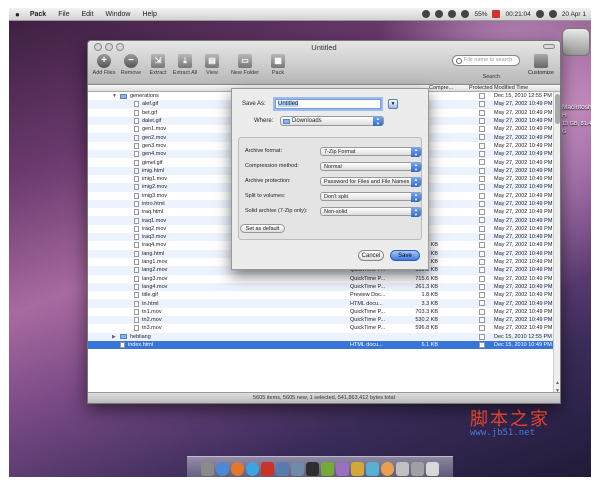  I want to click on extract-button: ⇲ Extract, so click(158, 65).